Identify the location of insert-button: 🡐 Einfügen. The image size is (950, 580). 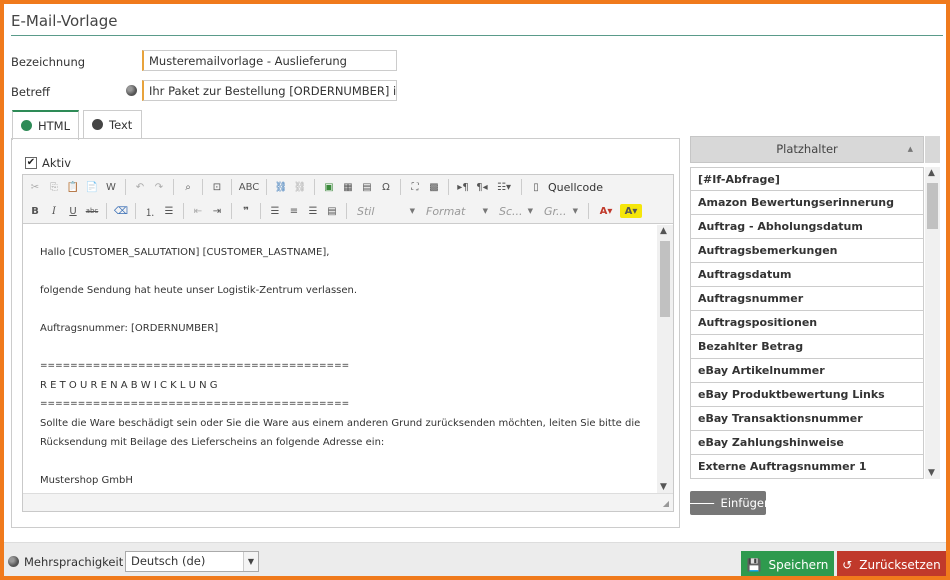
(728, 503).